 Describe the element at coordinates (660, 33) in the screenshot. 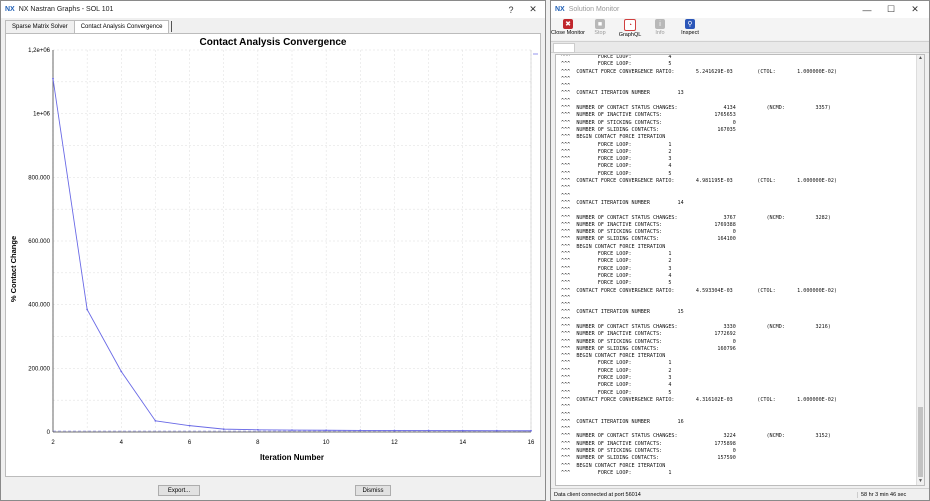

I see `info-label: Info` at that location.